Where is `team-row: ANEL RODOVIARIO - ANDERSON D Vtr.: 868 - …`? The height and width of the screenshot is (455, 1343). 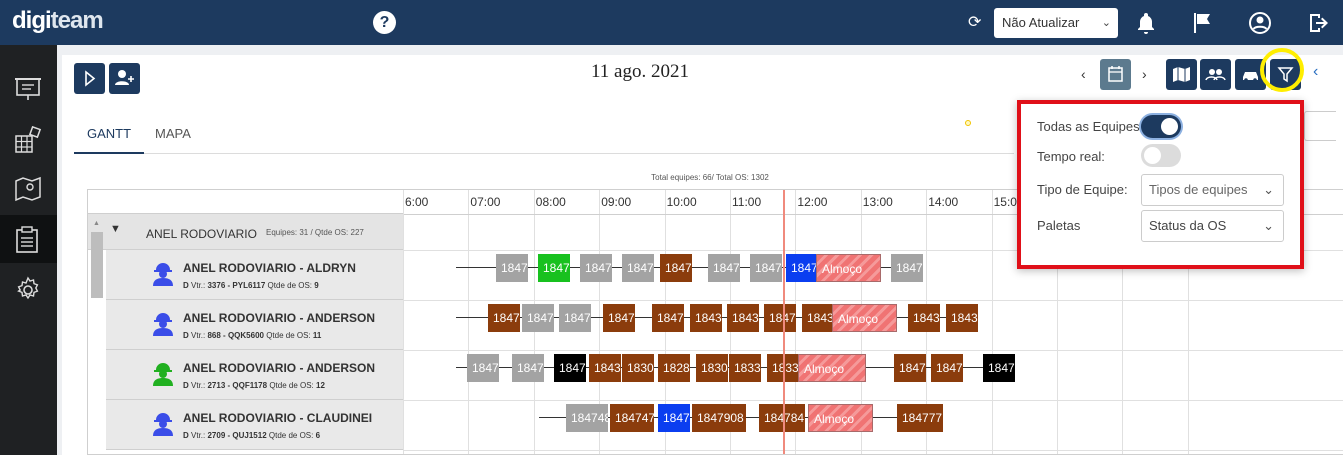 team-row: ANEL RODOVIARIO - ANDERSON D Vtr.: 868 - … is located at coordinates (255, 325).